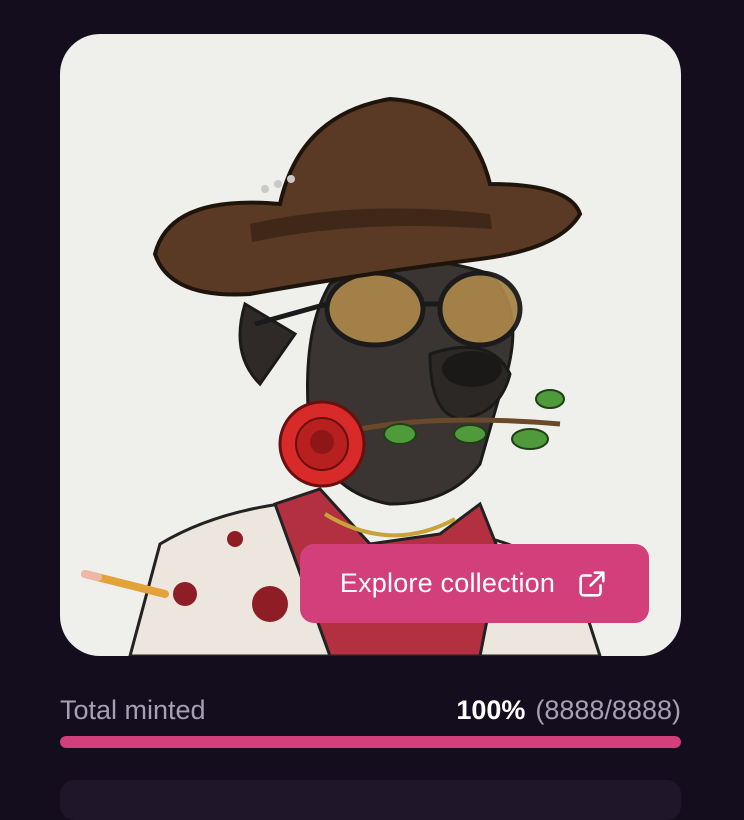  Describe the element at coordinates (370, 800) in the screenshot. I see `next-panel` at that location.